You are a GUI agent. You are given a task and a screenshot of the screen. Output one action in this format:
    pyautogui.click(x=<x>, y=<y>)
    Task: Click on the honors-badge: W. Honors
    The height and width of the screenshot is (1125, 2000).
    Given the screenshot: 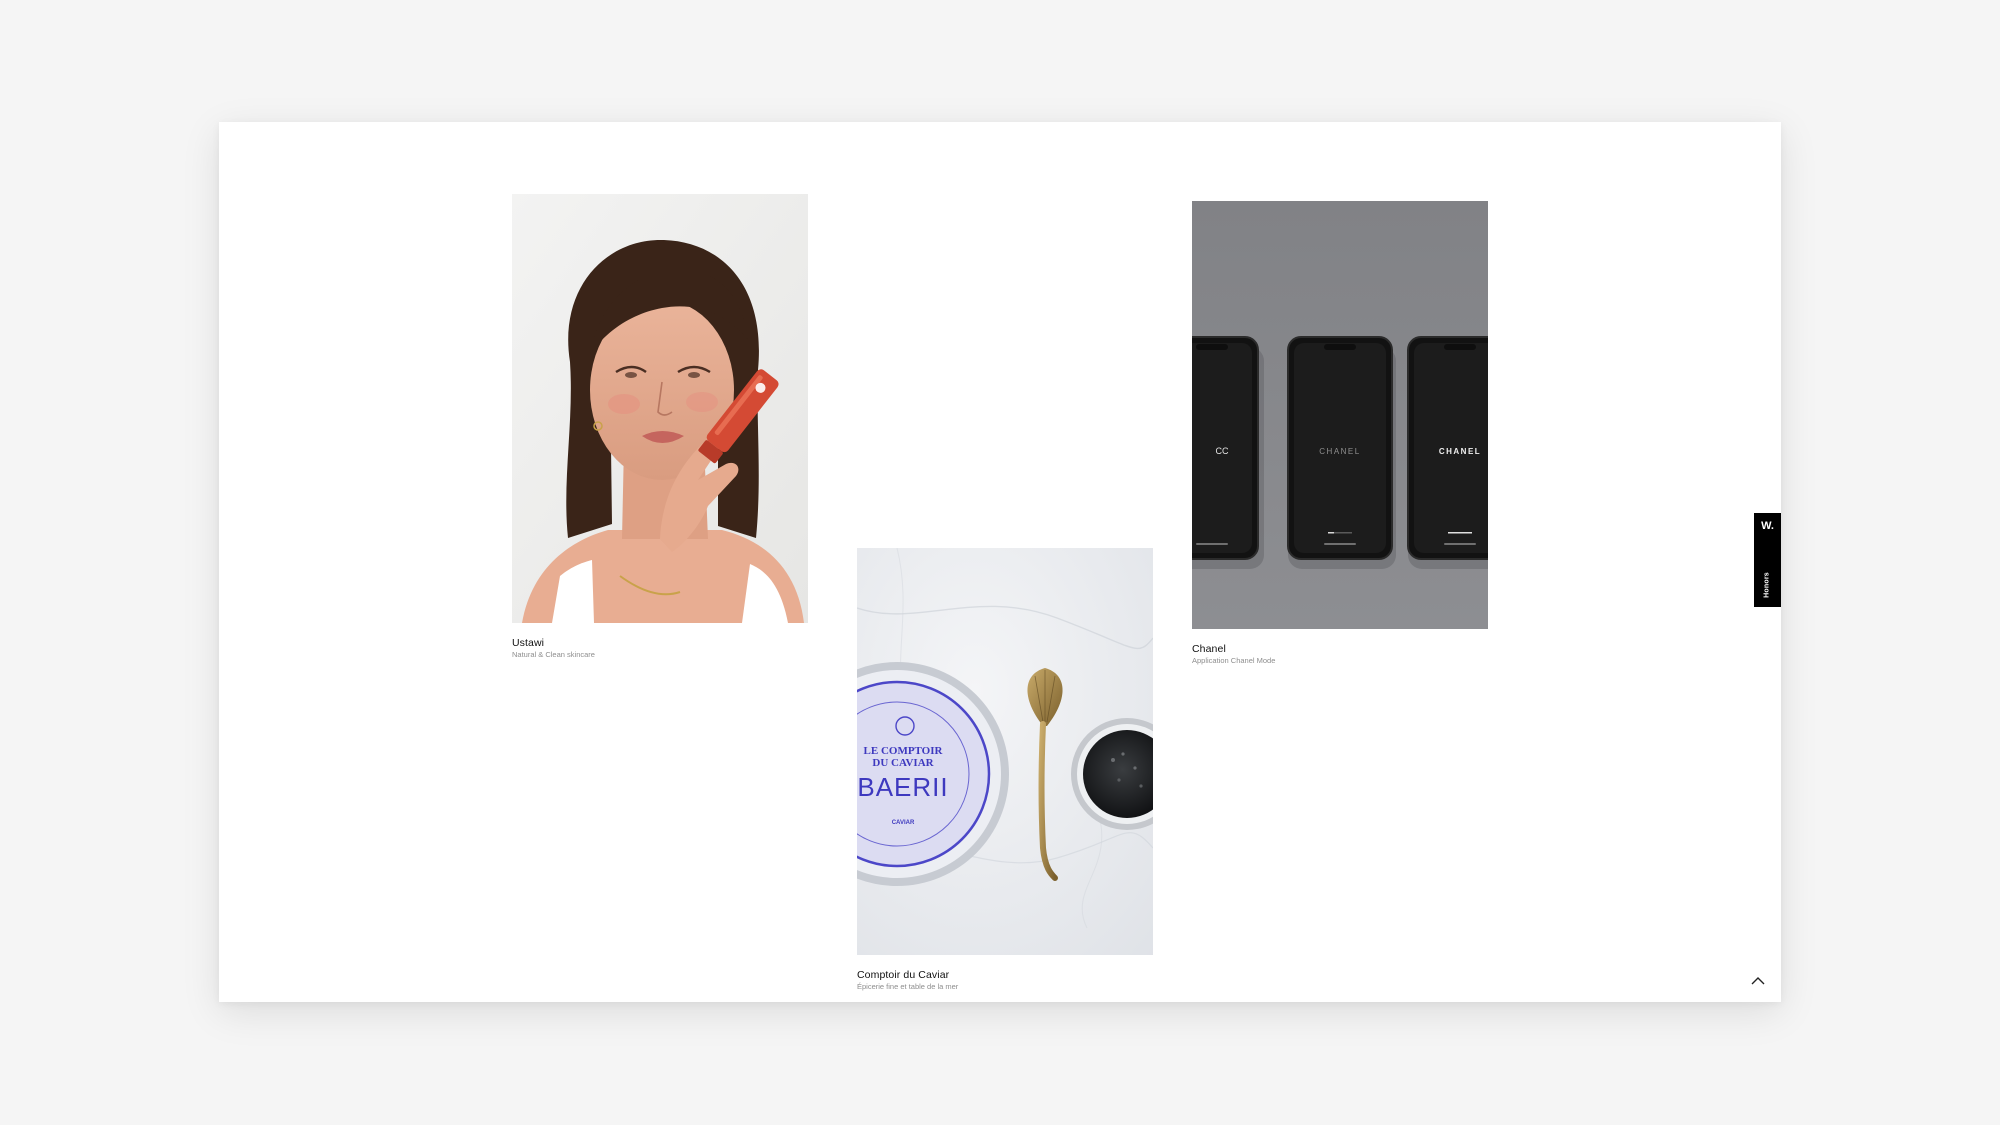 What is the action you would take?
    pyautogui.click(x=1767, y=560)
    